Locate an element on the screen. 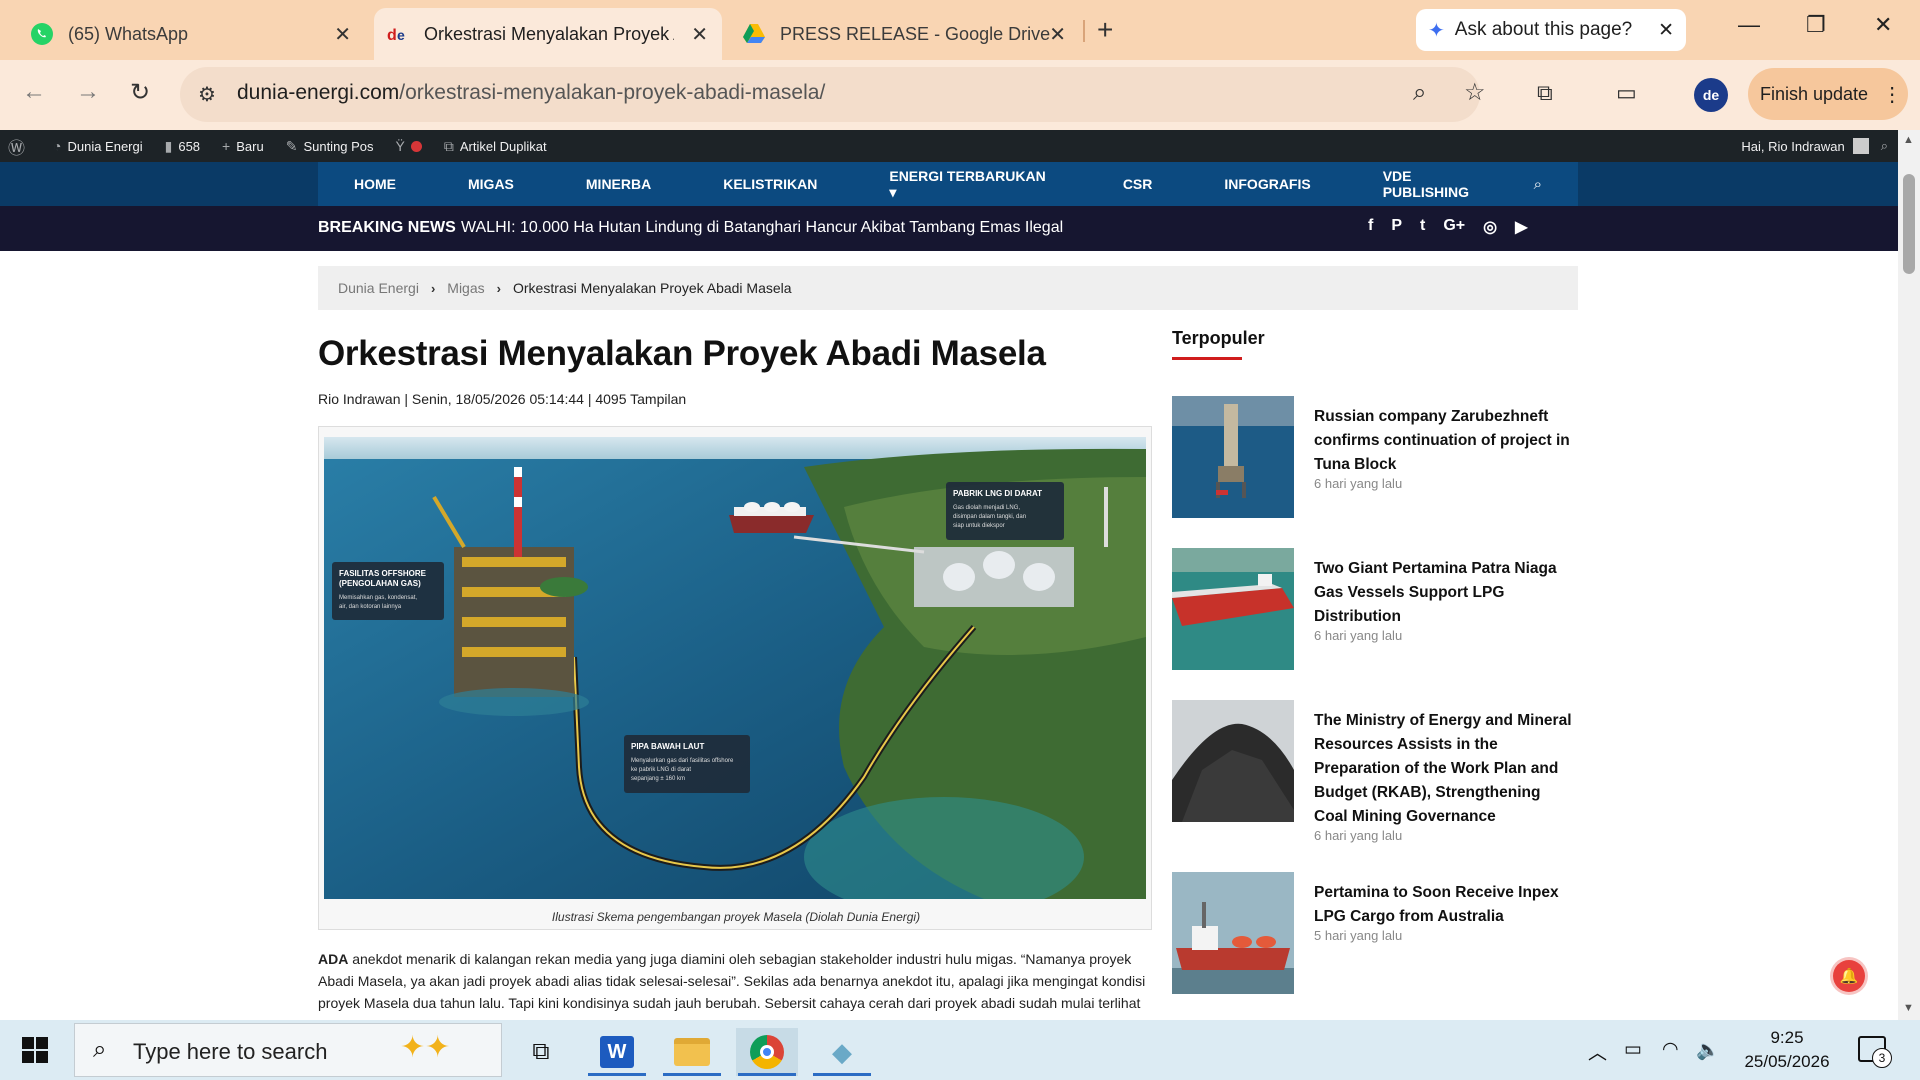 The height and width of the screenshot is (1080, 1920). system-clock: 9:25 25/05/2026 is located at coordinates (1787, 1050).